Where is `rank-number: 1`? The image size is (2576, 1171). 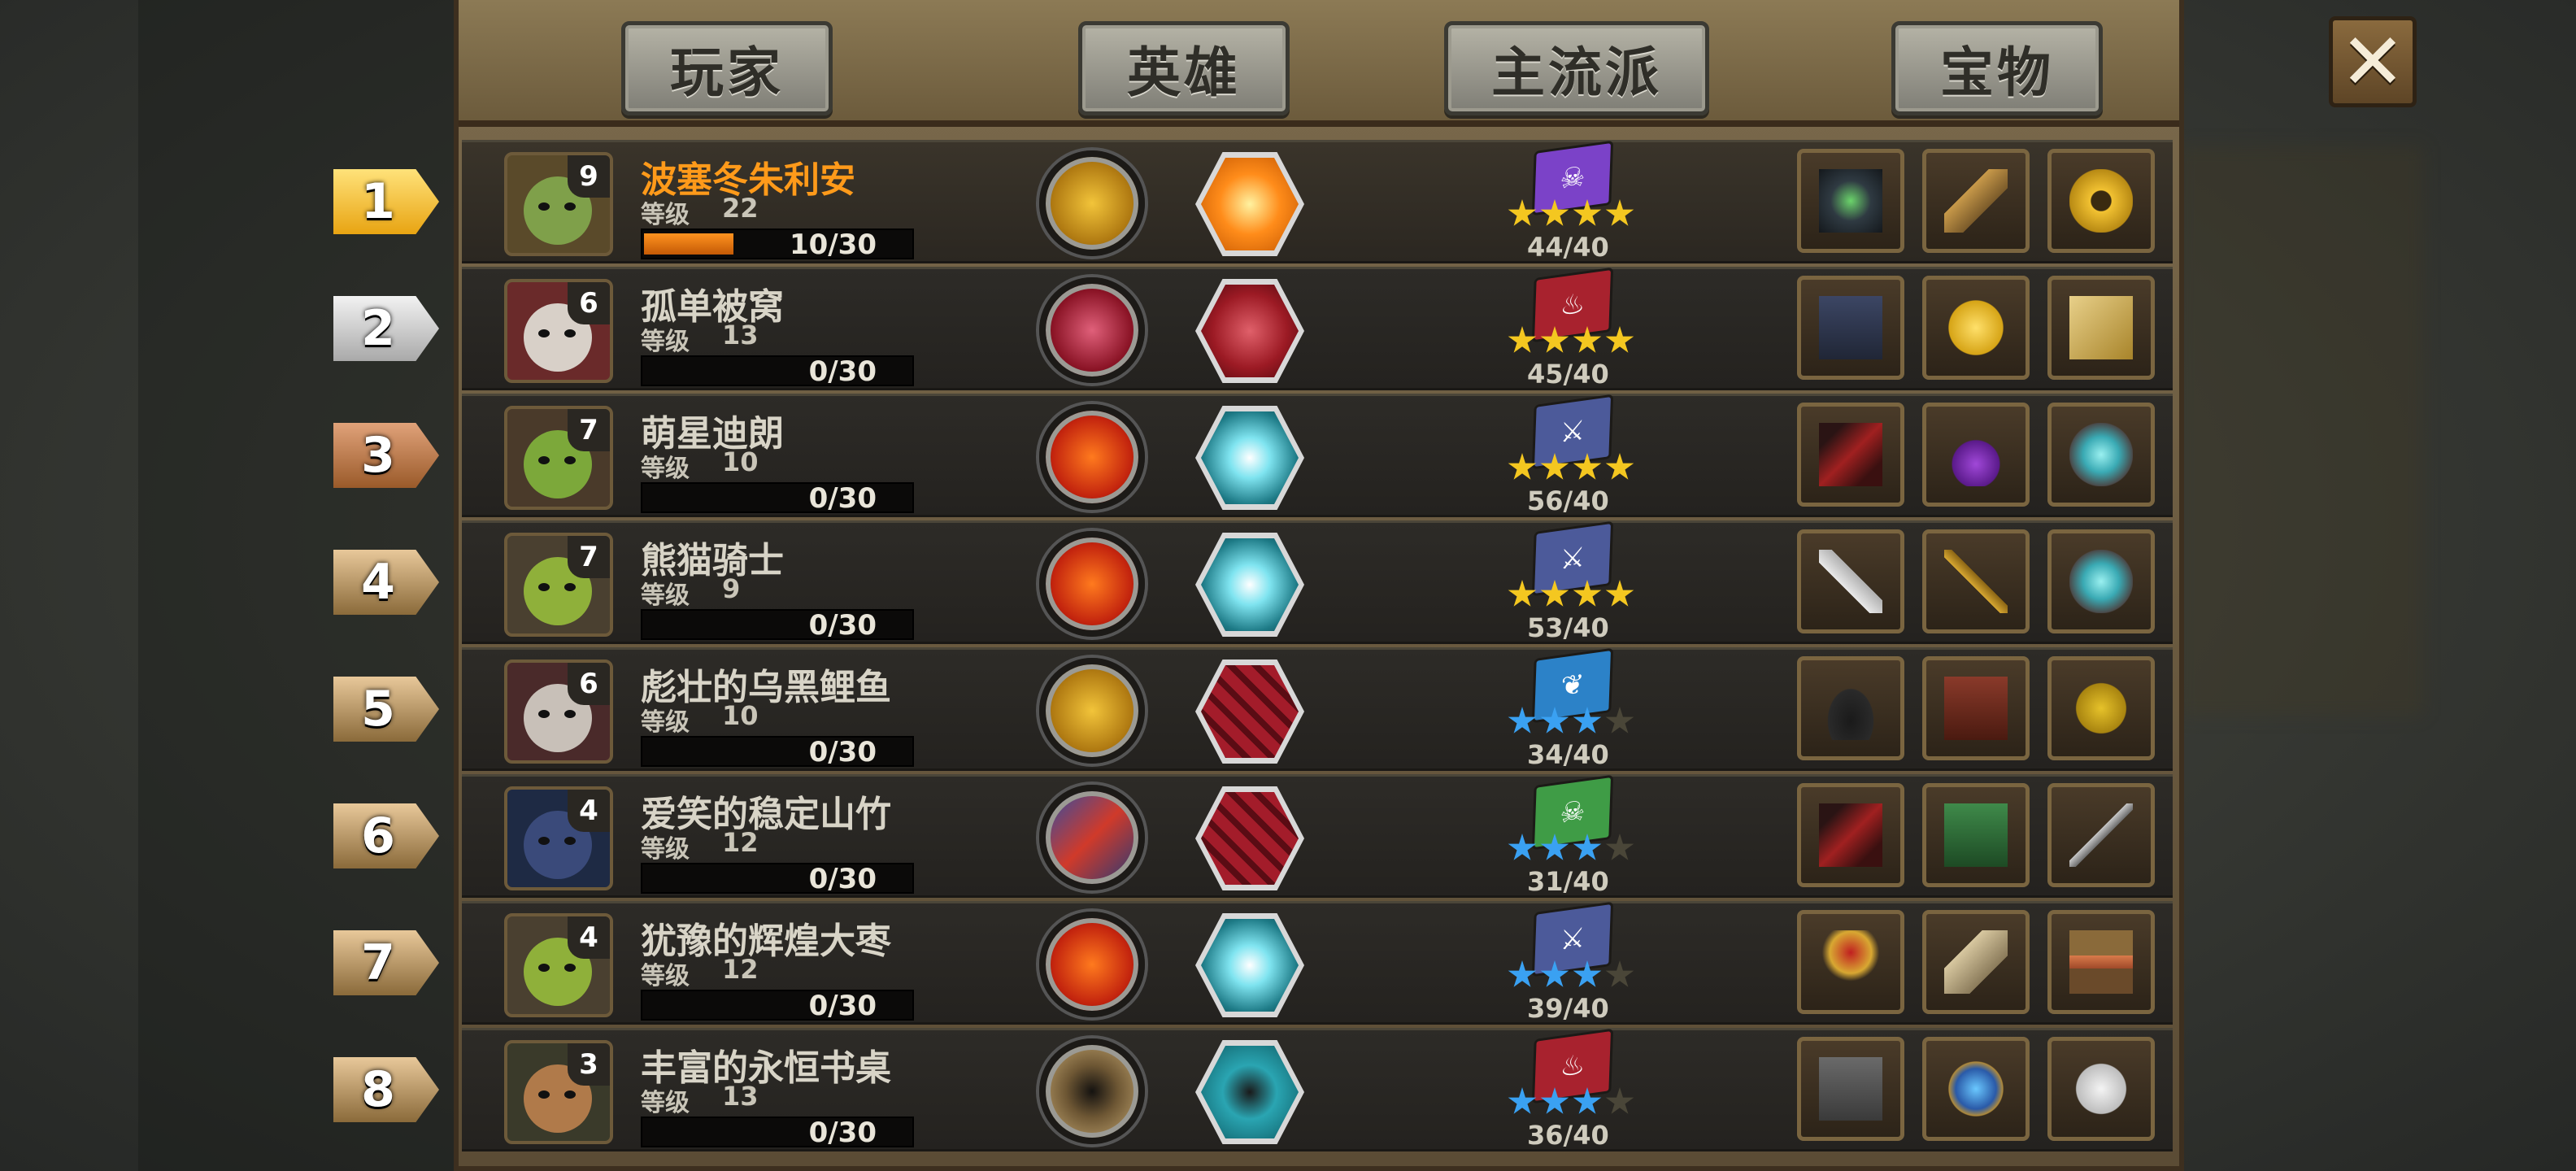
rank-number: 1 is located at coordinates (378, 202).